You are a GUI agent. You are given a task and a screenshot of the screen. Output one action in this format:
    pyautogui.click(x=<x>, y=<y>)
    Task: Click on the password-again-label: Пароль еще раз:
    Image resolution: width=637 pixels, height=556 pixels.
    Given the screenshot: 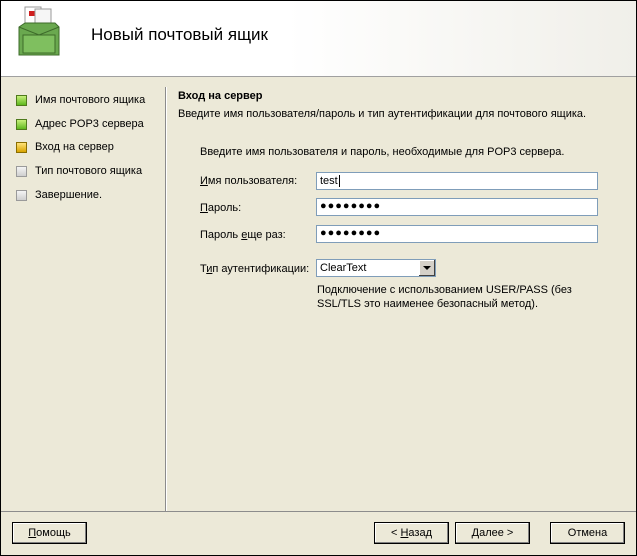 What is the action you would take?
    pyautogui.click(x=243, y=235)
    